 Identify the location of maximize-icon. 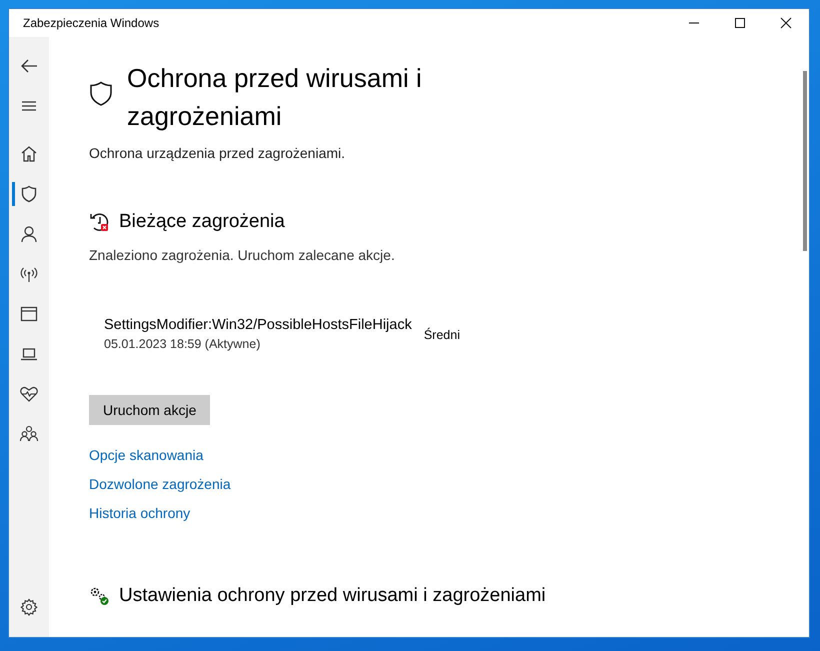
(740, 23).